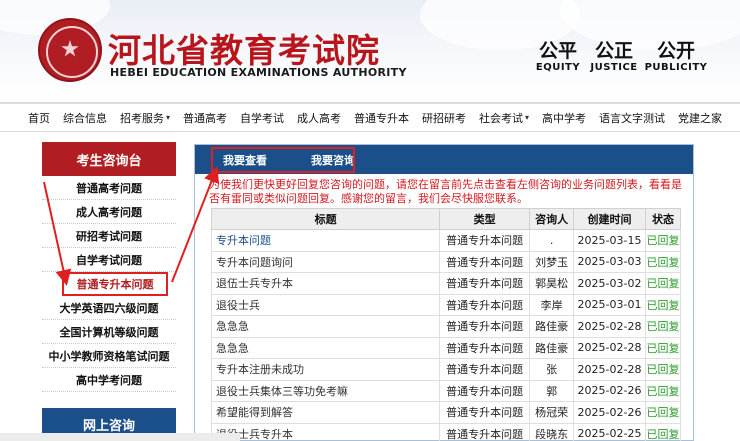  What do you see at coordinates (609, 412) in the screenshot?
I see `row-date: 2025-02-26` at bounding box center [609, 412].